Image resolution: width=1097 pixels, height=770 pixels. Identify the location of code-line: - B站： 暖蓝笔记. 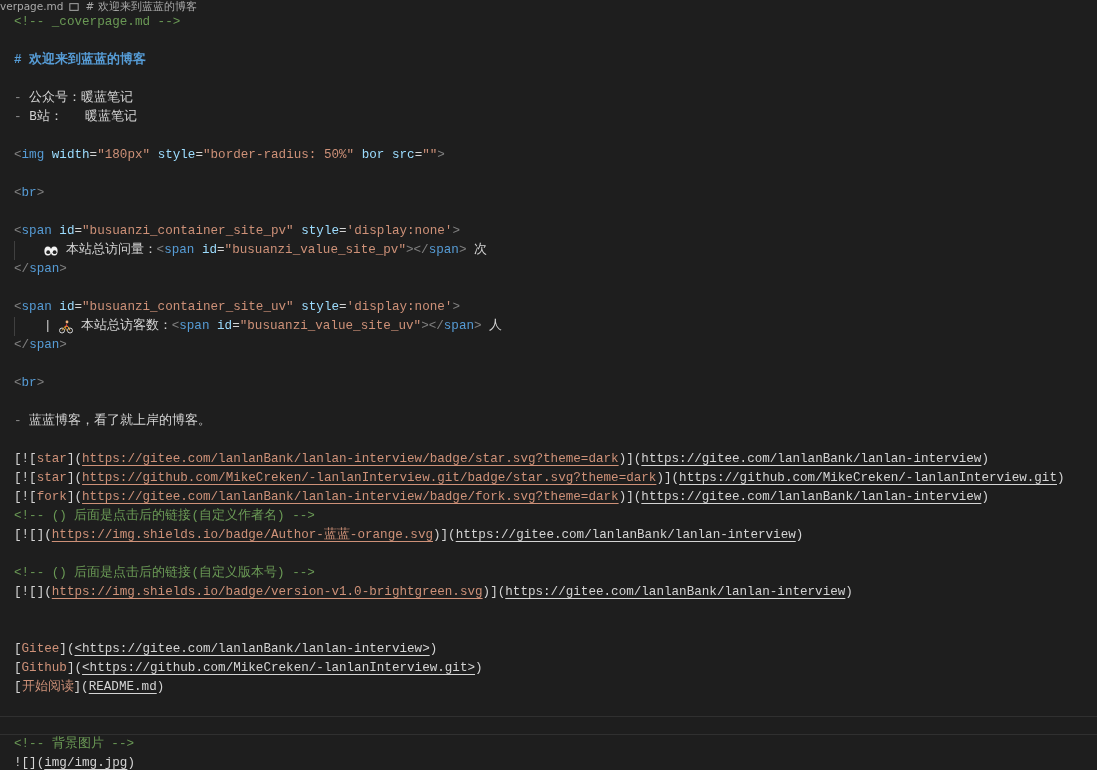
(76, 117).